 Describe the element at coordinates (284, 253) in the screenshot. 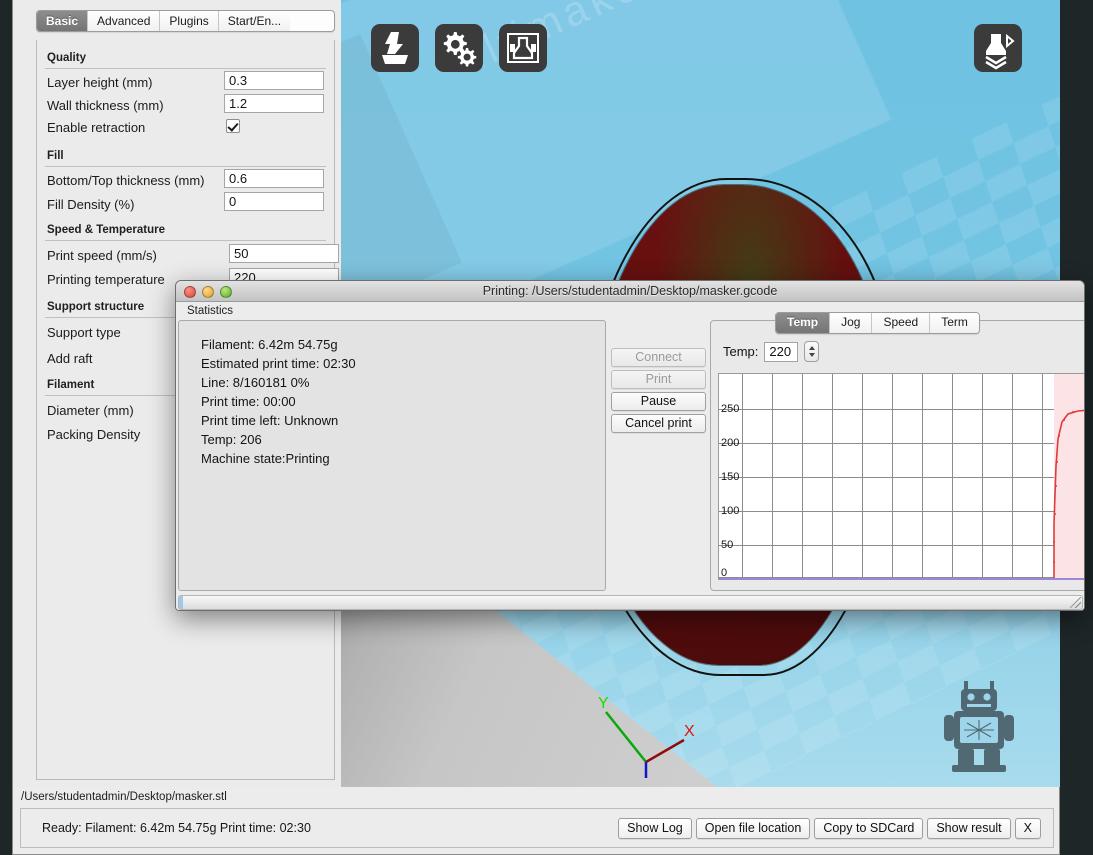

I see `field-input-print-speed: 50` at that location.